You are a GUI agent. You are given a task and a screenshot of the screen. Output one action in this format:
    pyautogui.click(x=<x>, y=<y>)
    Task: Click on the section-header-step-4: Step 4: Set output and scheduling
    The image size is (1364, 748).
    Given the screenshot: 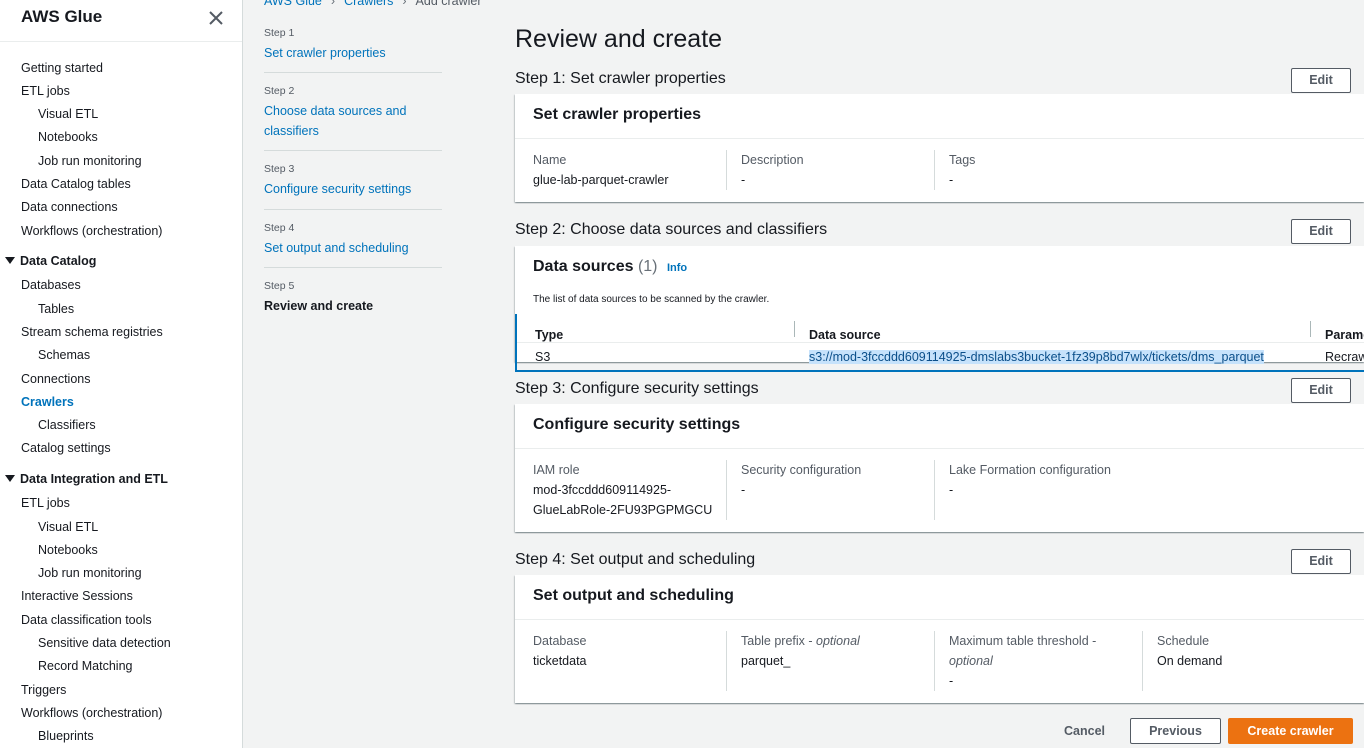 What is the action you would take?
    pyautogui.click(x=635, y=559)
    